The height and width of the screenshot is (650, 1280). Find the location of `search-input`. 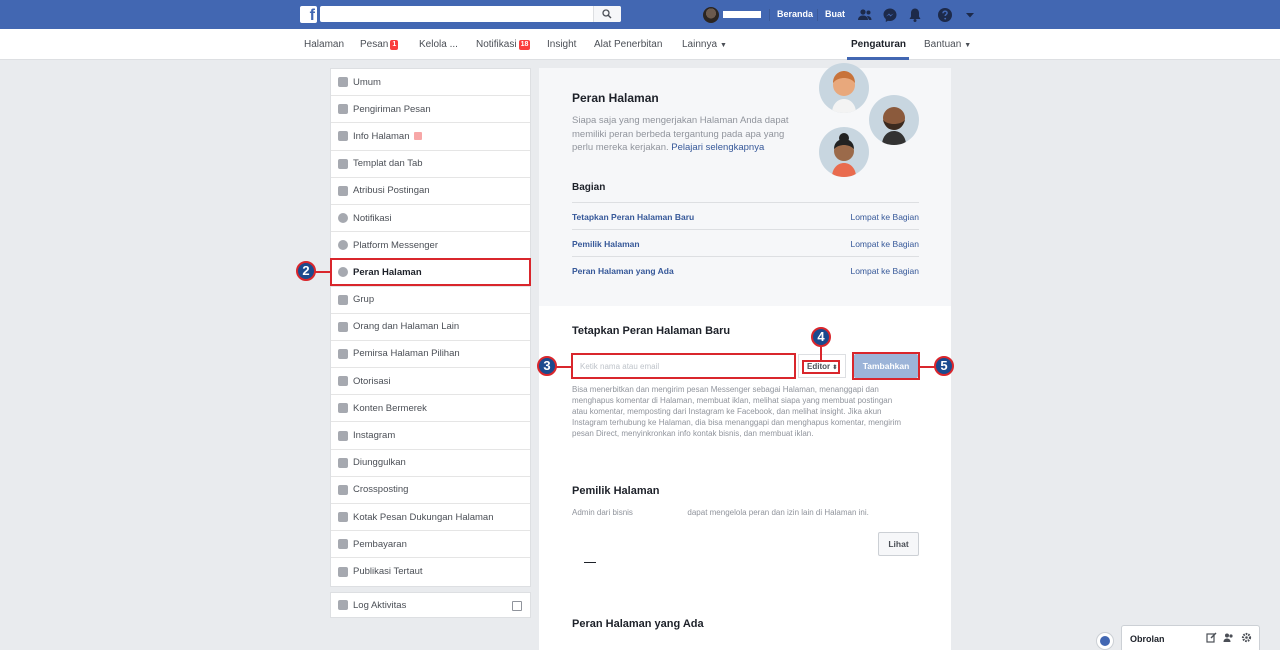

search-input is located at coordinates (470, 14).